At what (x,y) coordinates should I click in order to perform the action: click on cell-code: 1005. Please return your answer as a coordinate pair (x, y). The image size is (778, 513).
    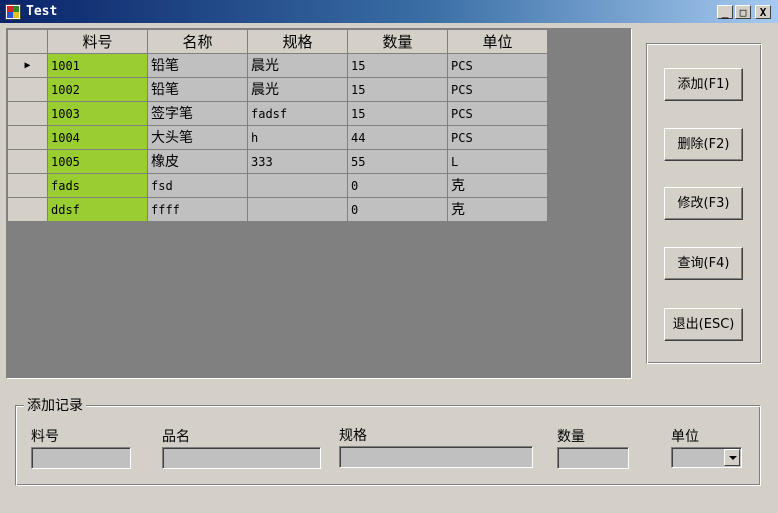
    Looking at the image, I should click on (98, 162).